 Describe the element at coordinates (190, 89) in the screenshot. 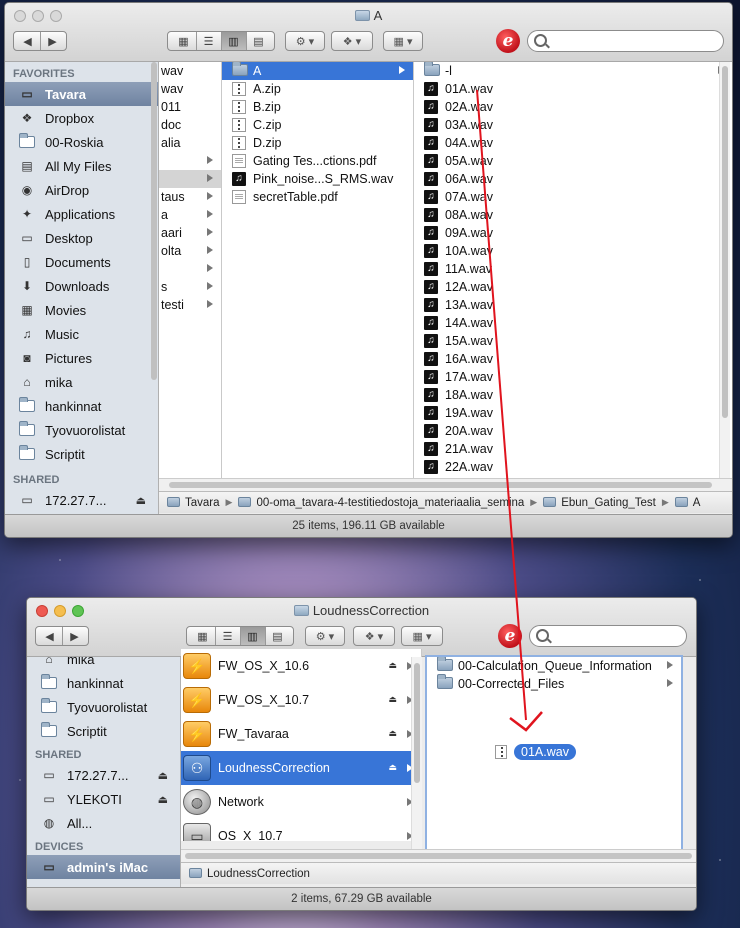

I see `list-item: wav` at that location.